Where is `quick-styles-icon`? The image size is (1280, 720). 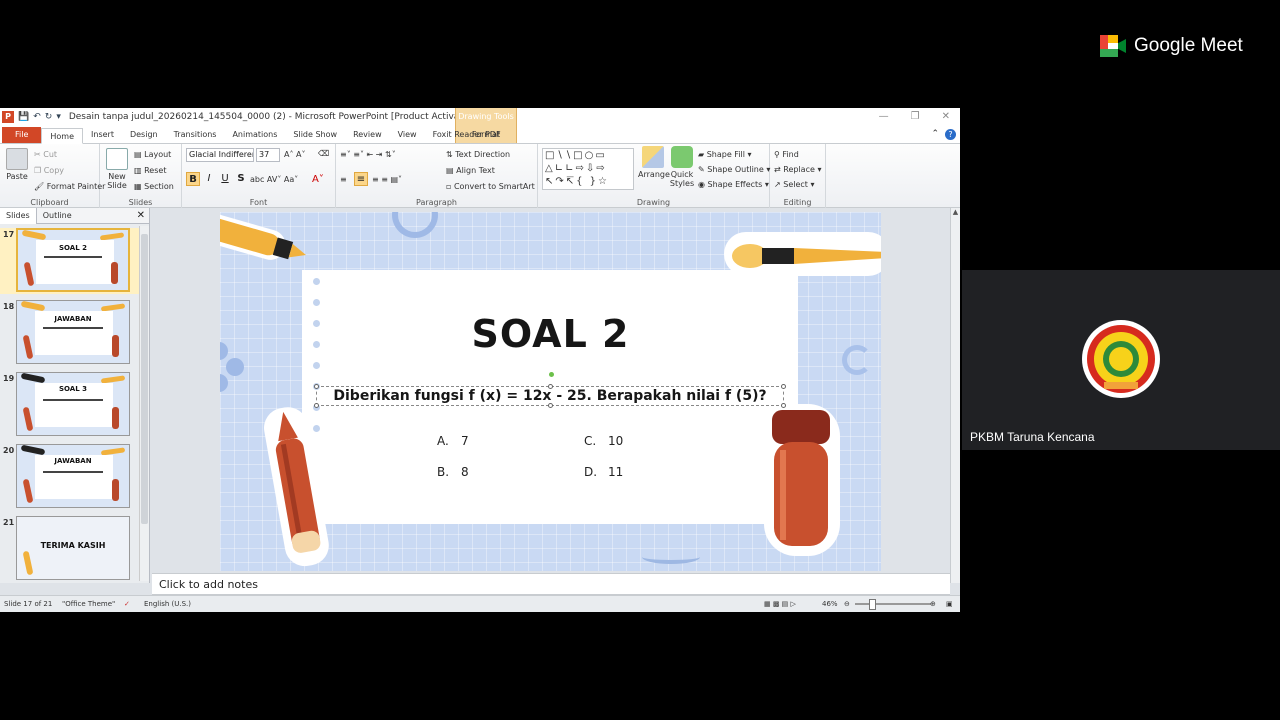 quick-styles-icon is located at coordinates (682, 157).